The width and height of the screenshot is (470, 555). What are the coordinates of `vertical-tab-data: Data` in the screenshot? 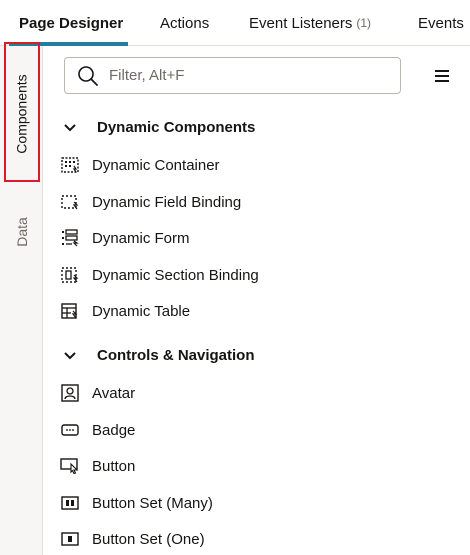 It's located at (21, 232).